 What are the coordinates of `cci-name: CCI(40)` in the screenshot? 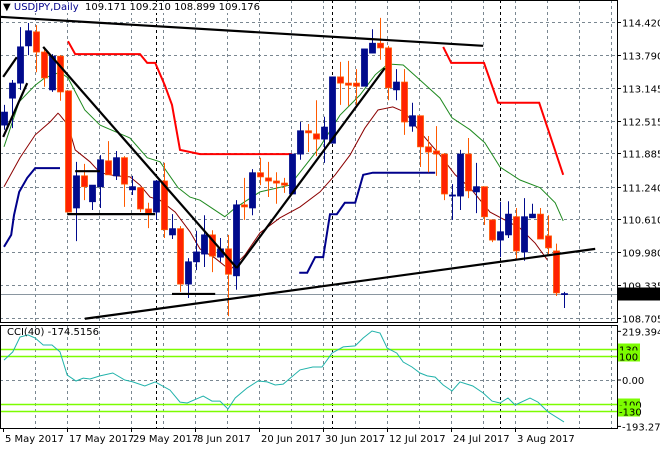 It's located at (26, 332).